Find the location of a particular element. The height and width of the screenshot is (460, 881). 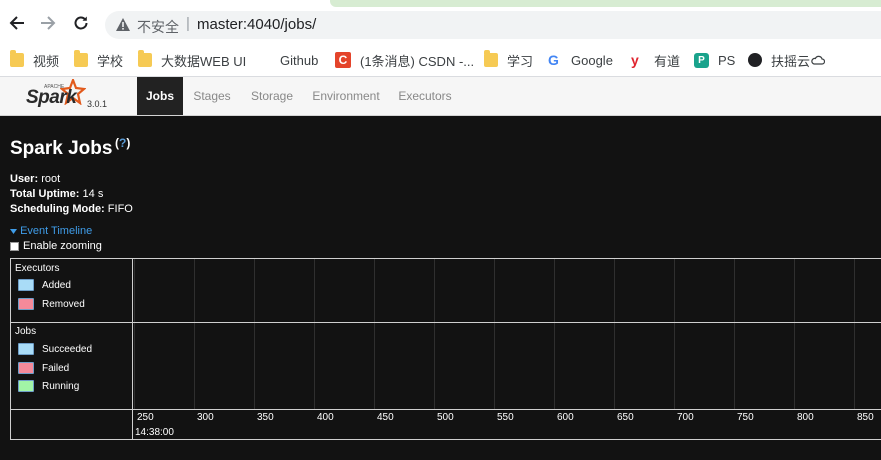

bookmark-shipin: 视频 is located at coordinates (35, 59).